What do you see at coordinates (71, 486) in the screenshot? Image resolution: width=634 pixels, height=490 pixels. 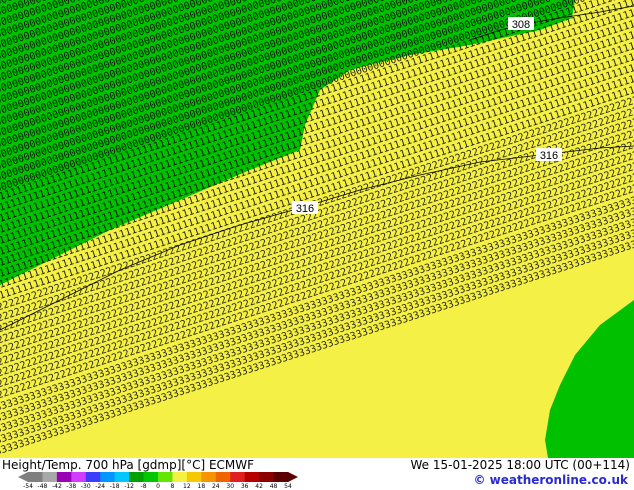 I see `scale-tick-label: -38` at bounding box center [71, 486].